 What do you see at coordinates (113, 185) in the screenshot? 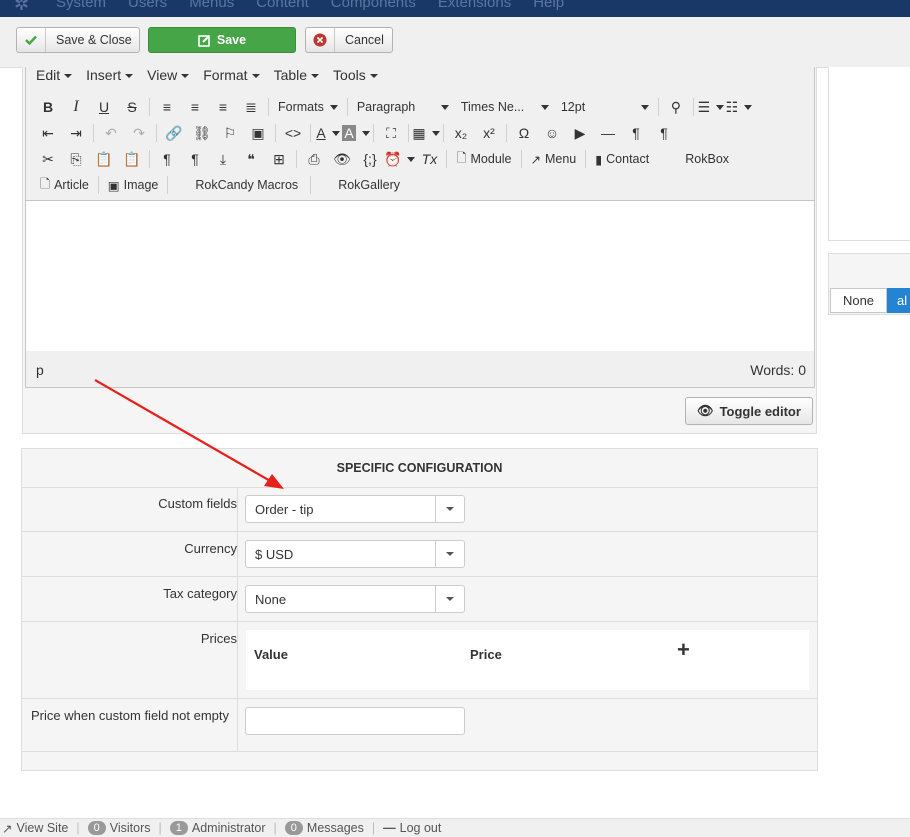
I see `picture-icon: ▣` at bounding box center [113, 185].